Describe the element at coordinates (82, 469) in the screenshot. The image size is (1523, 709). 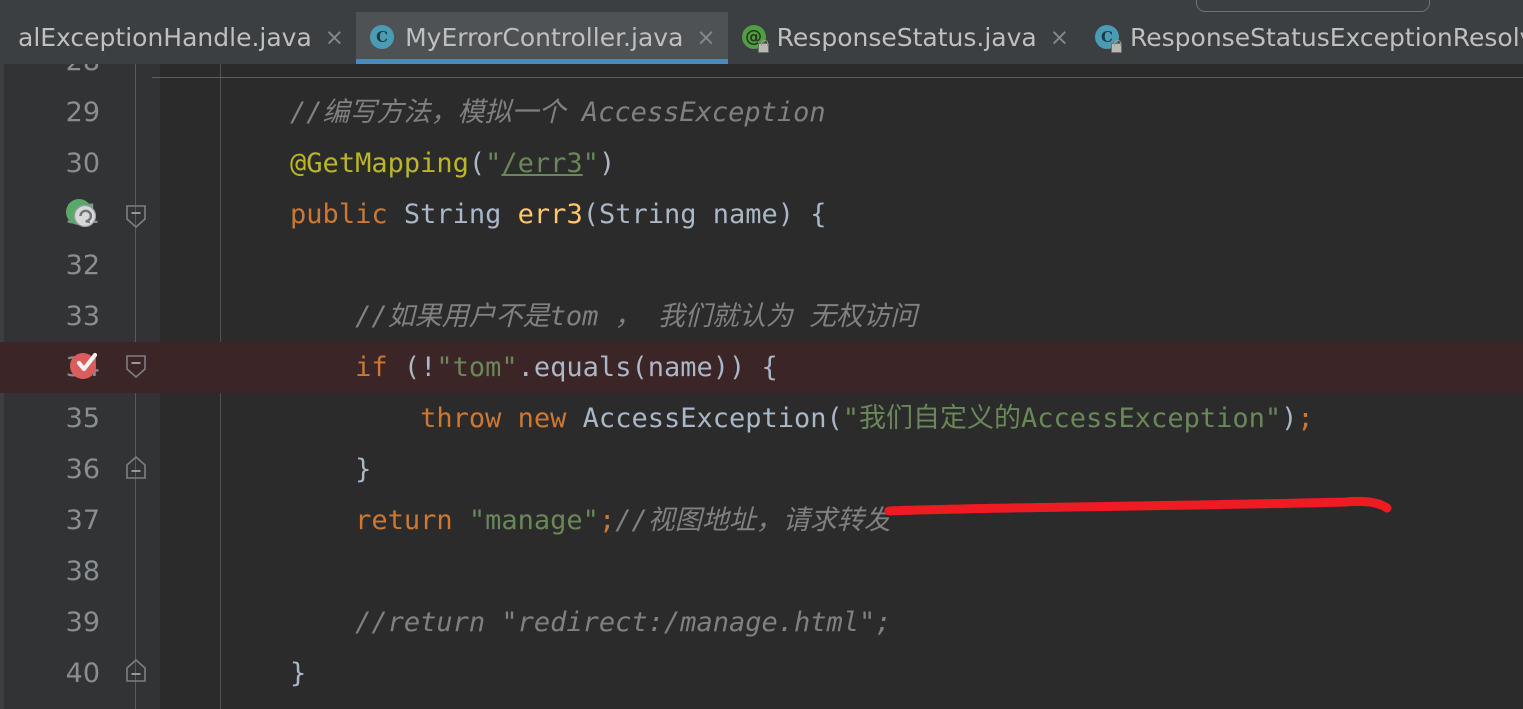
I see `line-number: 36` at that location.